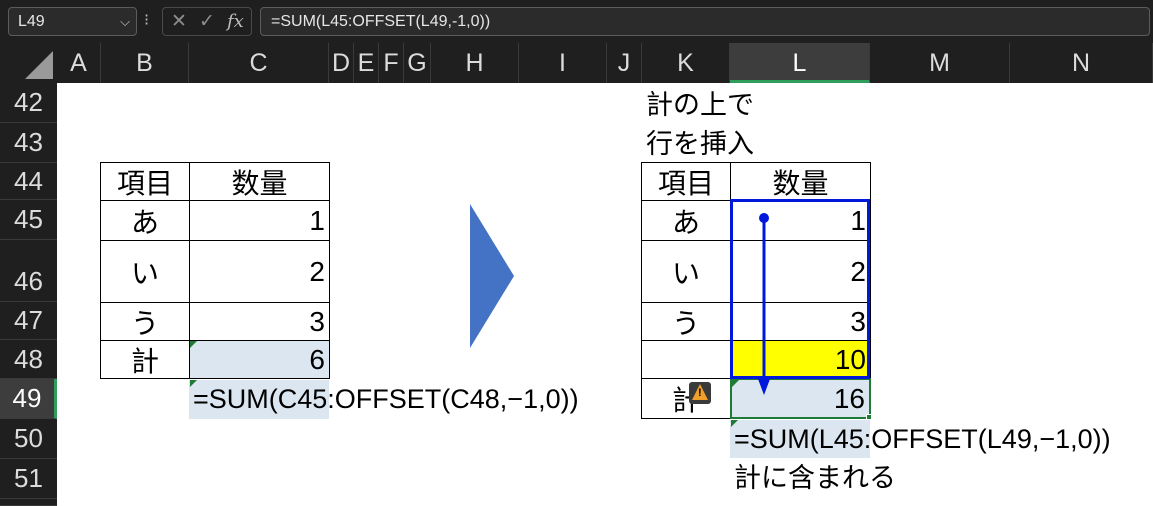  Describe the element at coordinates (179, 21) in the screenshot. I see `cancel-icon: ✕` at that location.